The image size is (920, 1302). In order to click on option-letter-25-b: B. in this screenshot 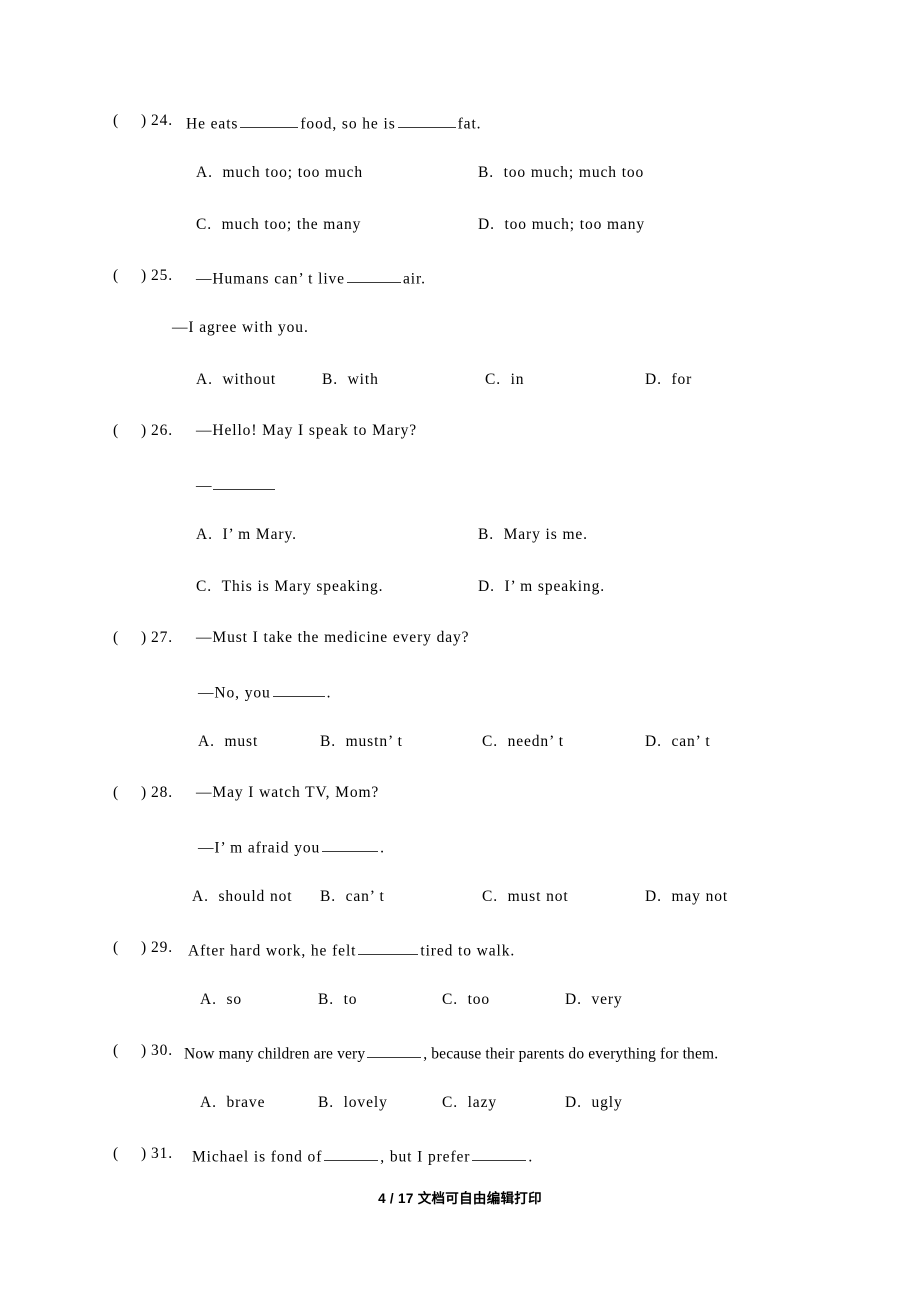, I will do `click(330, 379)`.